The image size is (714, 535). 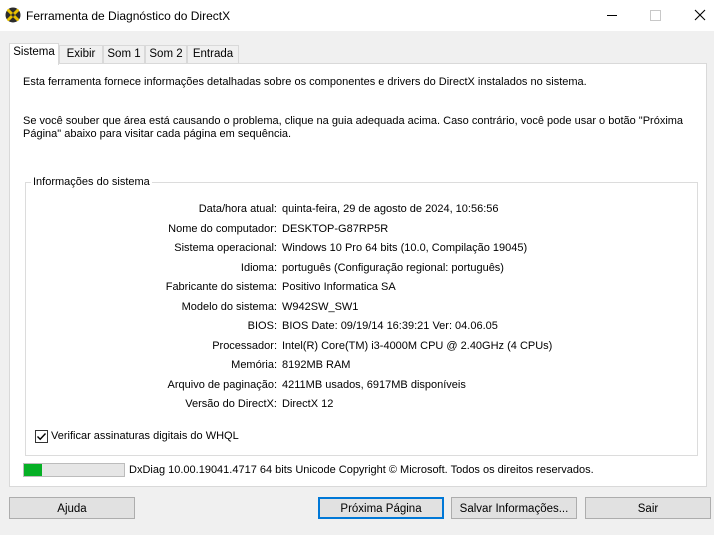 What do you see at coordinates (262, 326) in the screenshot?
I see `info-label: BIOS:` at bounding box center [262, 326].